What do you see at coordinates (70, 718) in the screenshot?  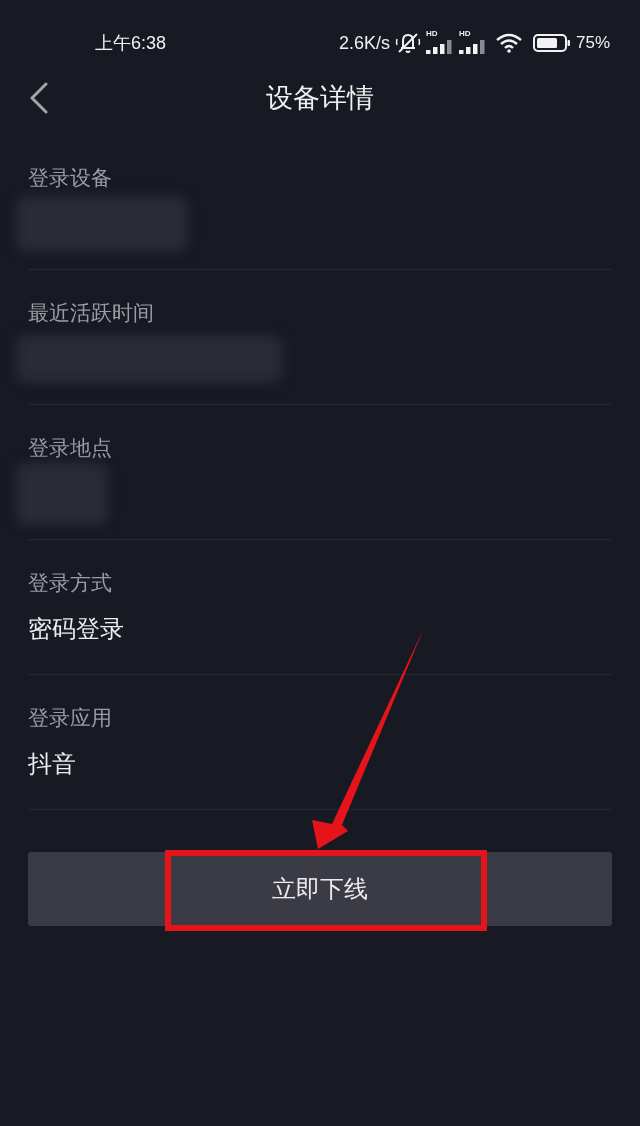 I see `field-label: 登录应用` at bounding box center [70, 718].